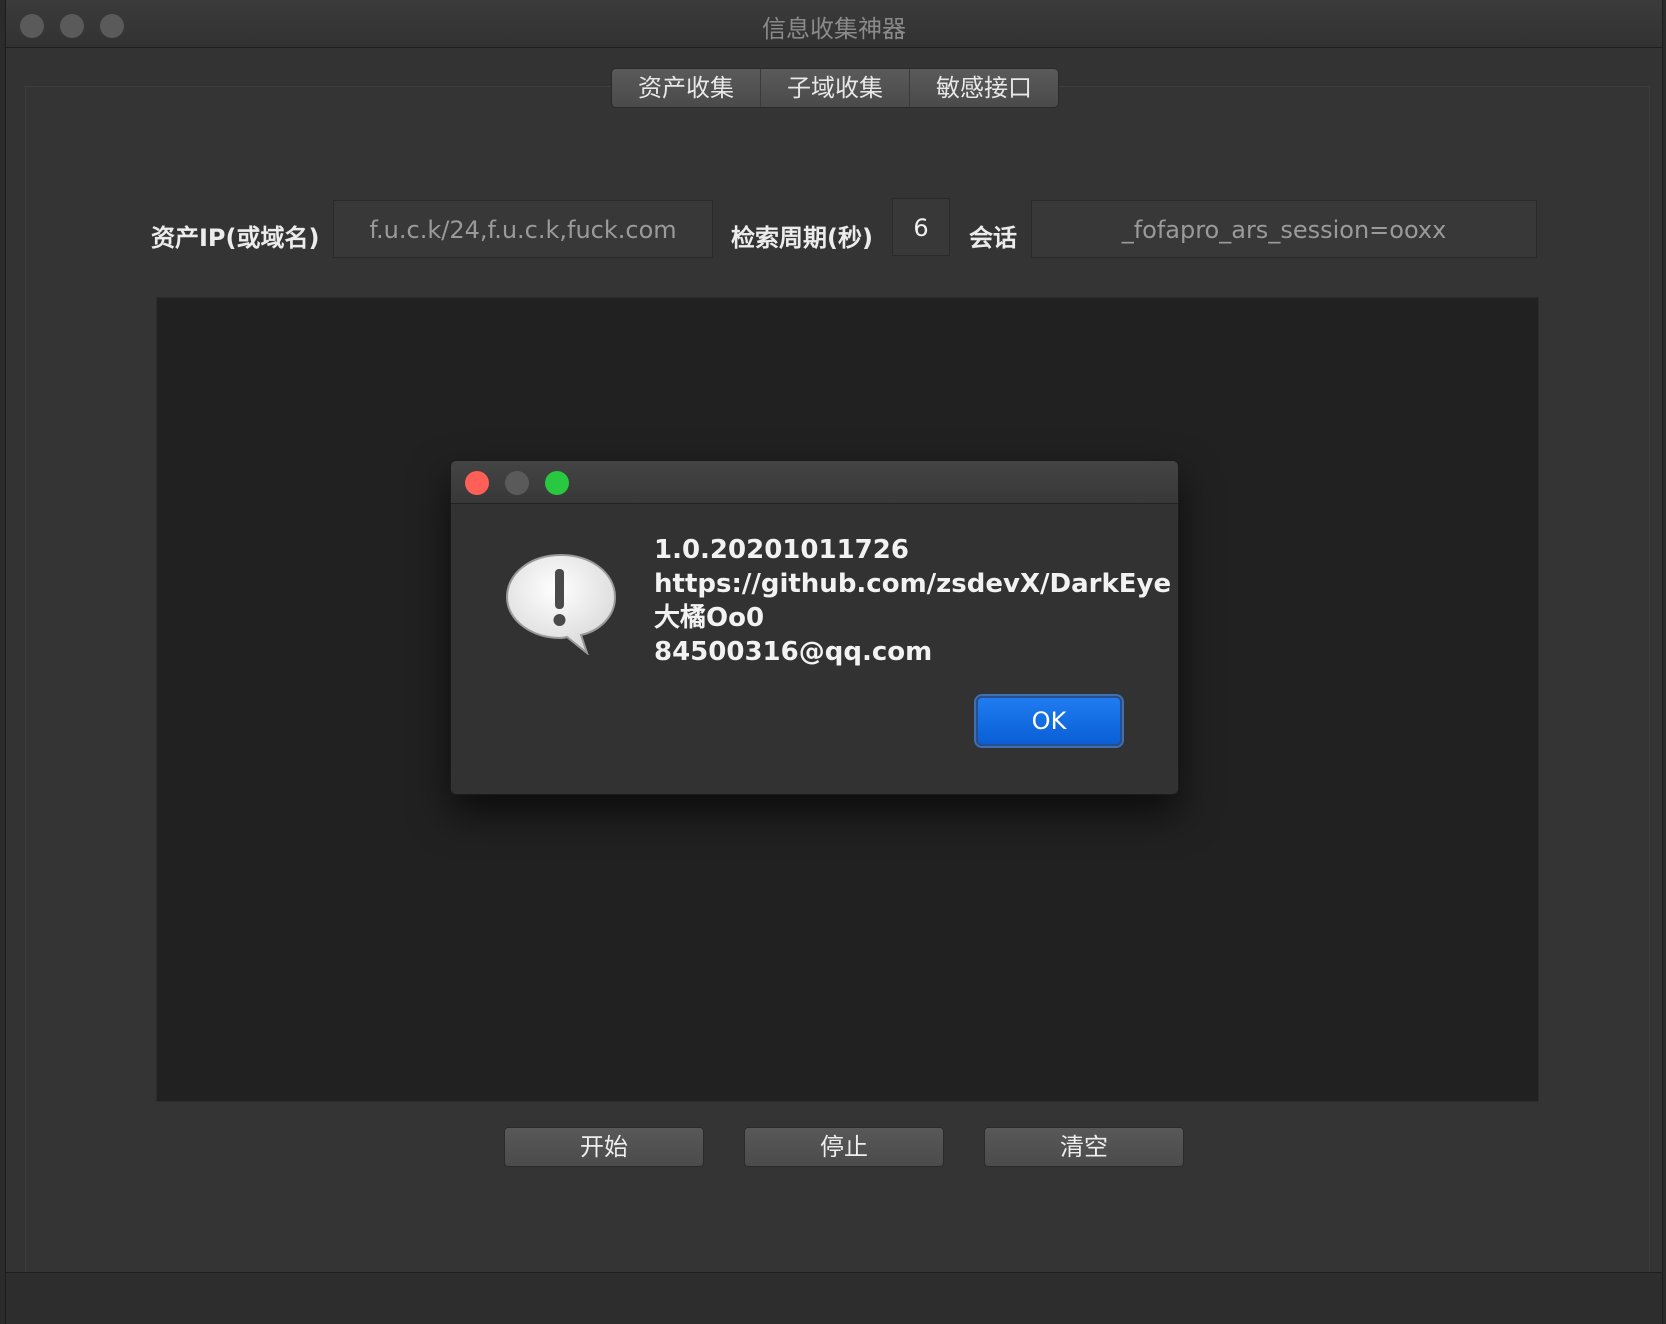  Describe the element at coordinates (844, 1147) in the screenshot. I see `stop-button: 停止` at that location.